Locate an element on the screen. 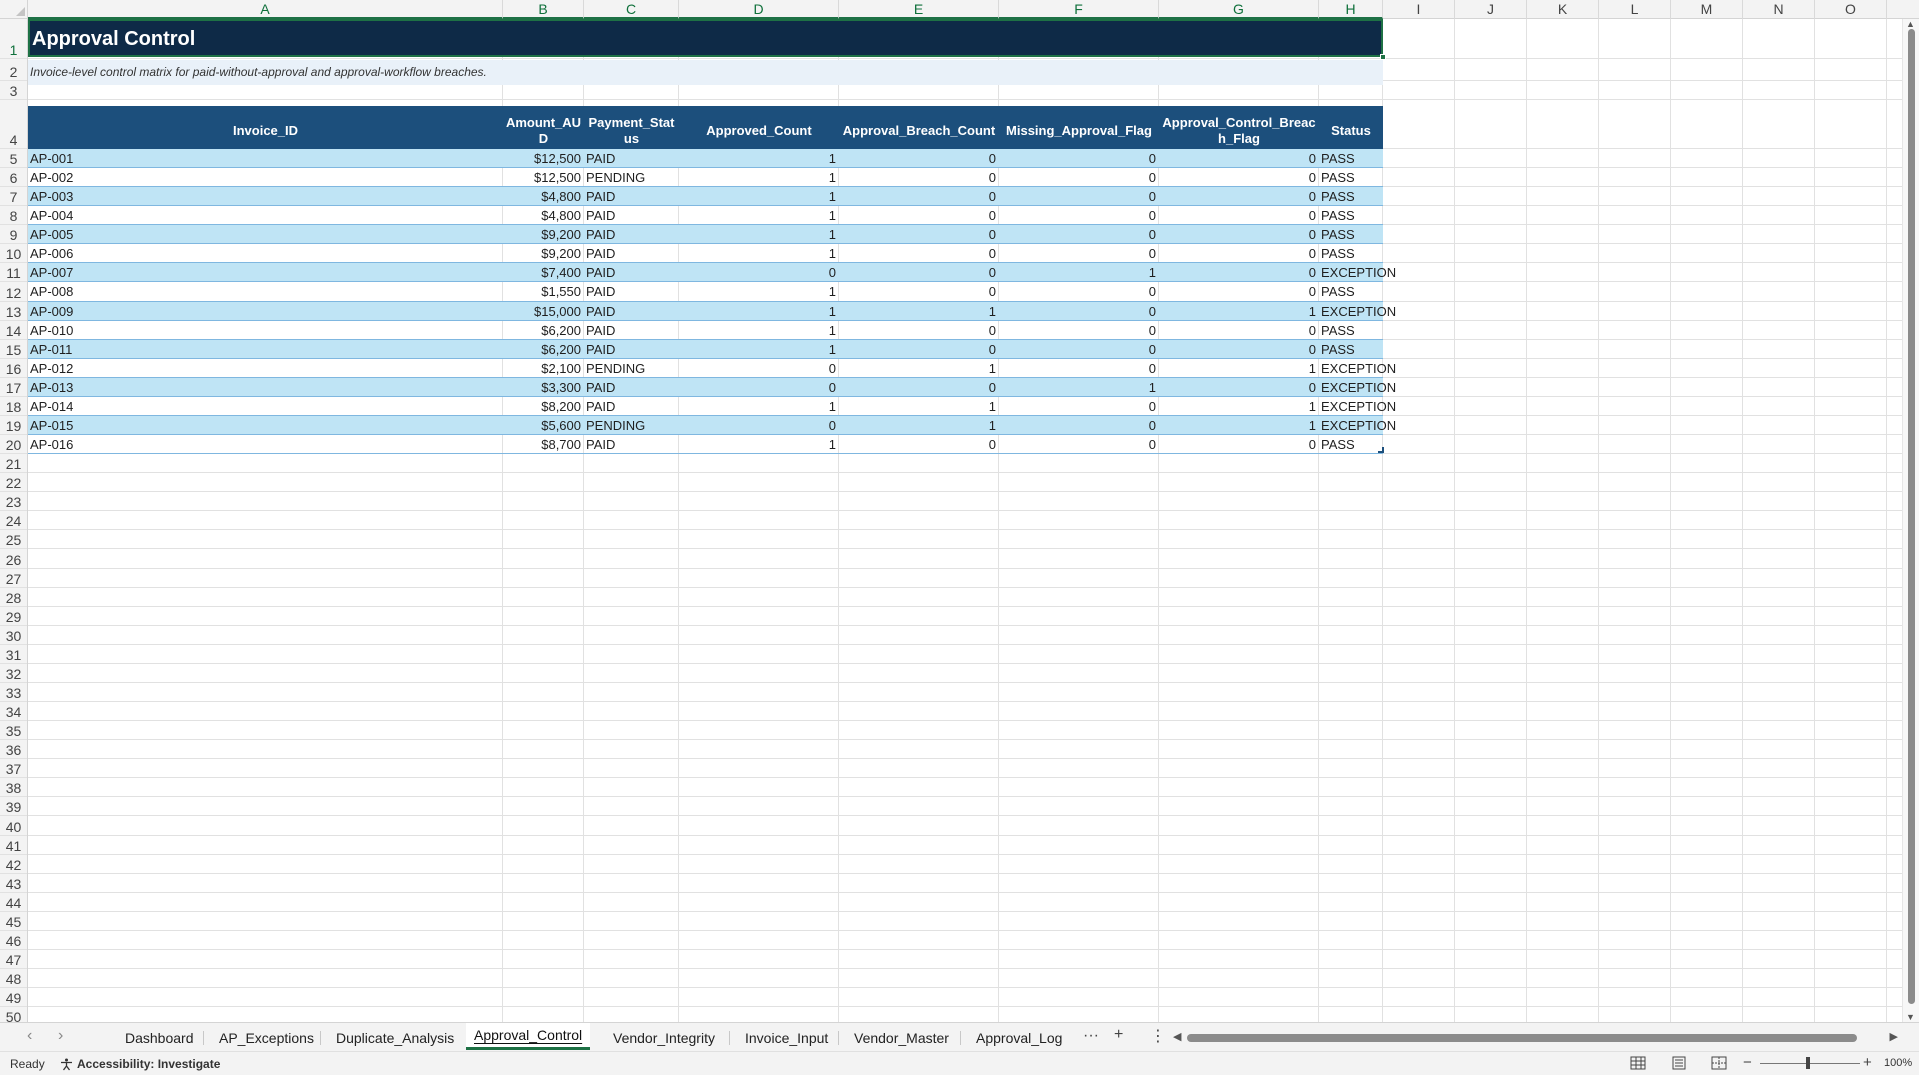  cell-amount-aud: $8,200 is located at coordinates (543, 406).